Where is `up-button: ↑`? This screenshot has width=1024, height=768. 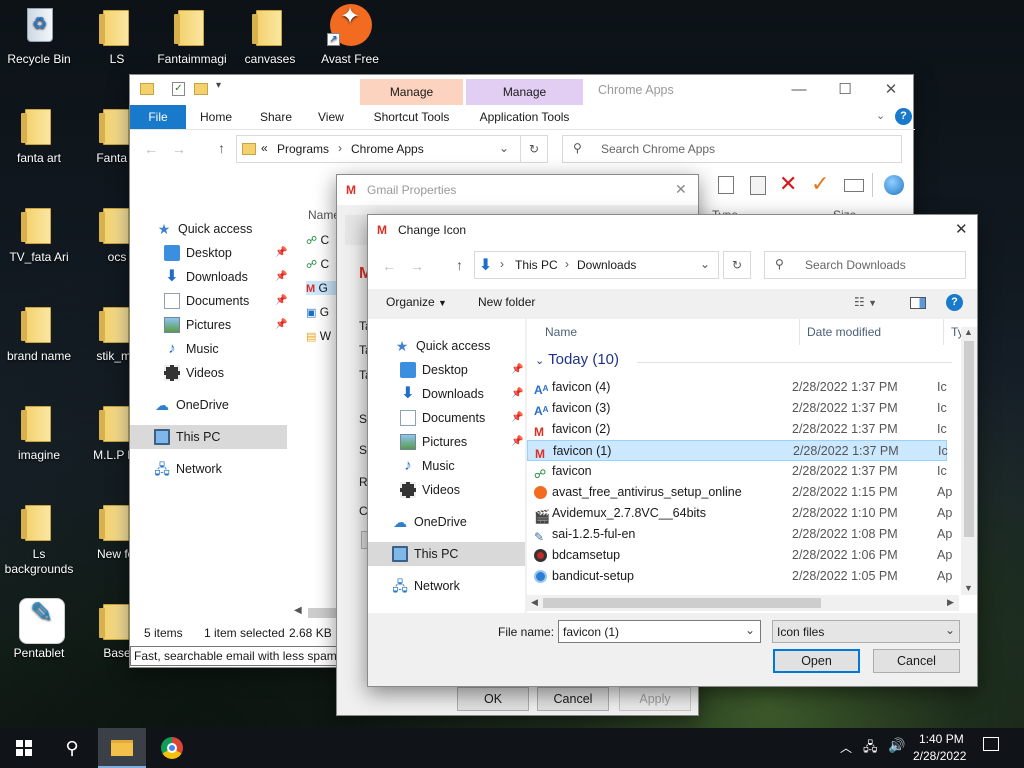 up-button: ↑ is located at coordinates (221, 148).